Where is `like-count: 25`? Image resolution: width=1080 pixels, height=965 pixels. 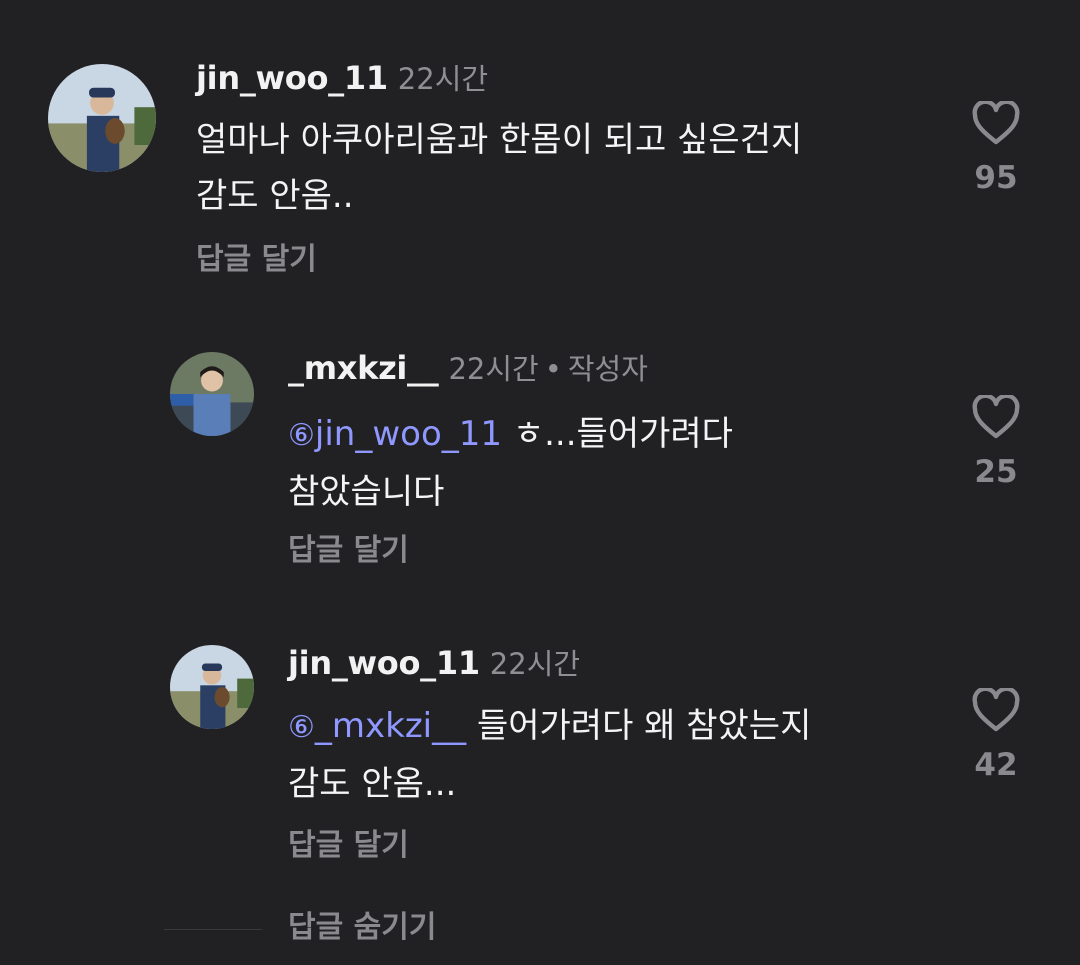 like-count: 25 is located at coordinates (996, 472).